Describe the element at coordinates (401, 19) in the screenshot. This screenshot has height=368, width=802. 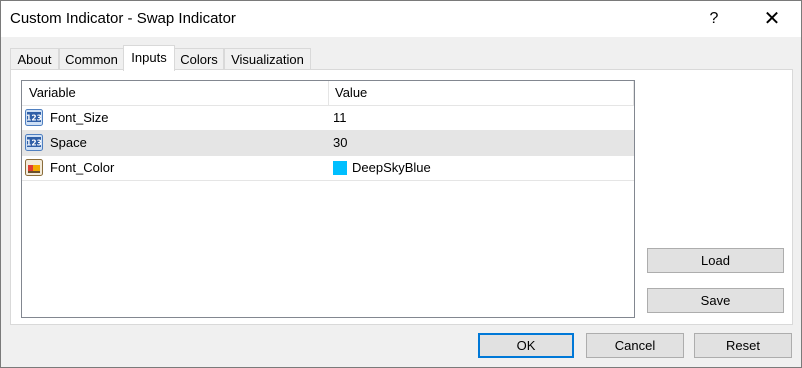
I see `title-bar: Custom Indicator - Swap Indicator ? ✕` at that location.